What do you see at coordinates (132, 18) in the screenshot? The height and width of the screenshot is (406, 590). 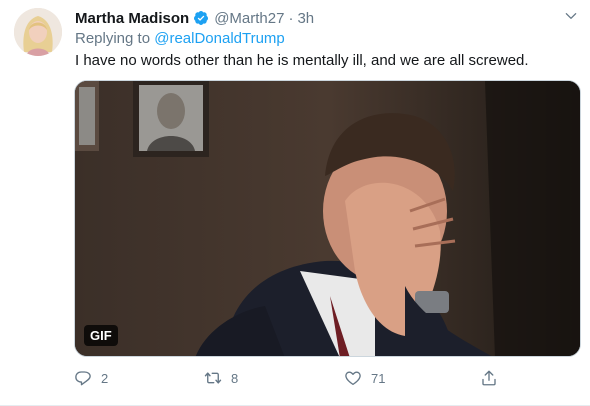 I see `author-name: Martha Madison` at bounding box center [132, 18].